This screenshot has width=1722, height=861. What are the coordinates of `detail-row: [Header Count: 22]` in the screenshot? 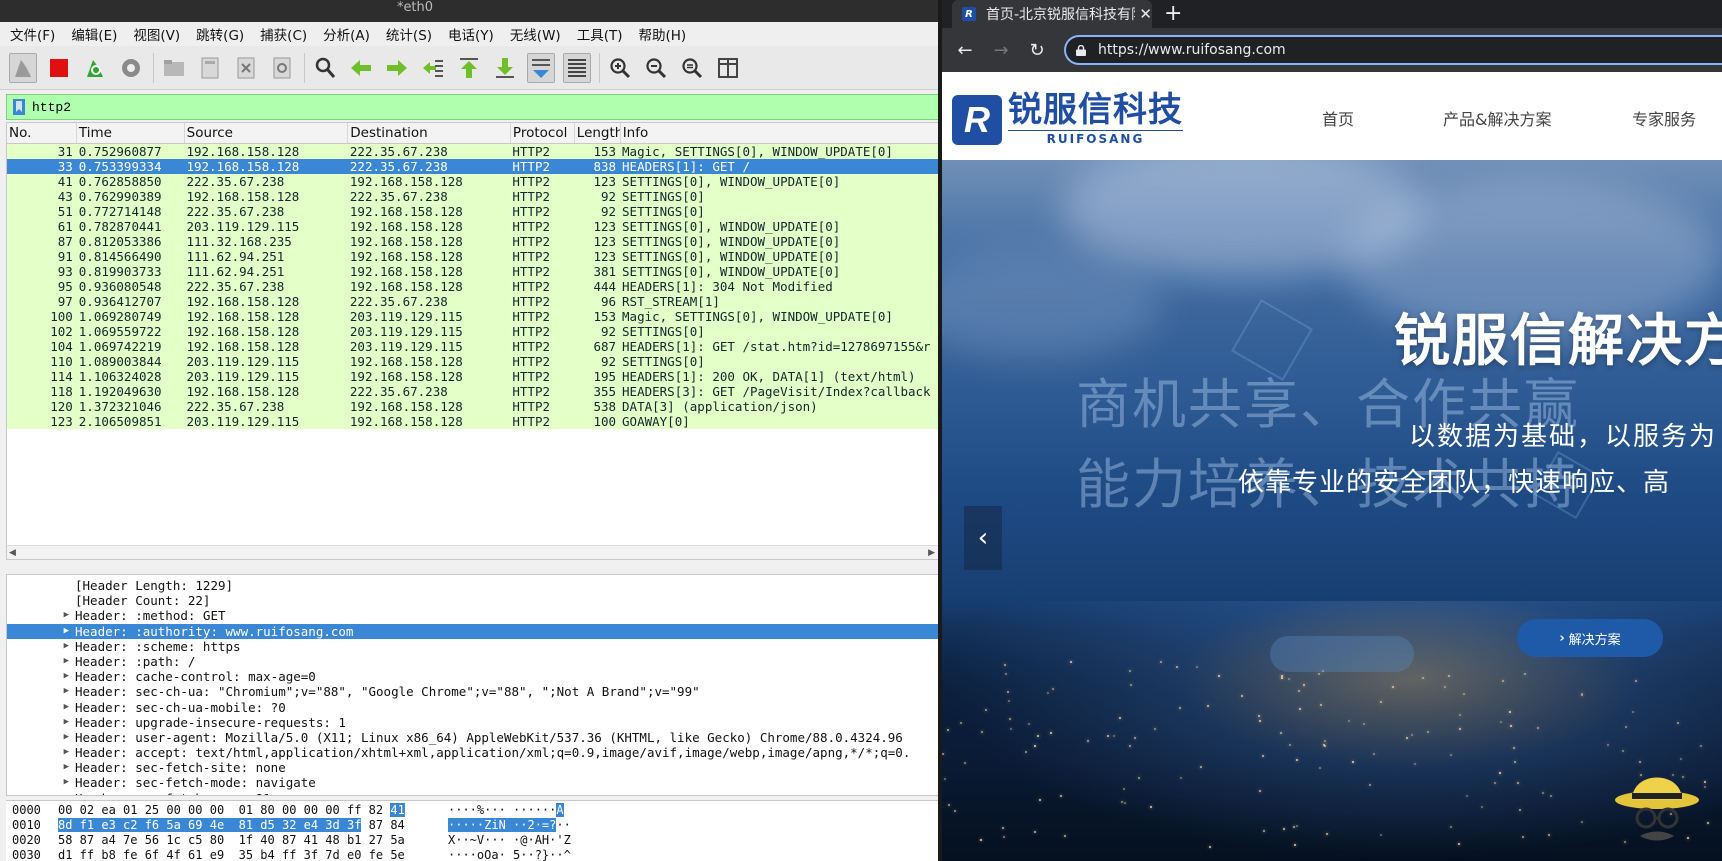 It's located at (473, 600).